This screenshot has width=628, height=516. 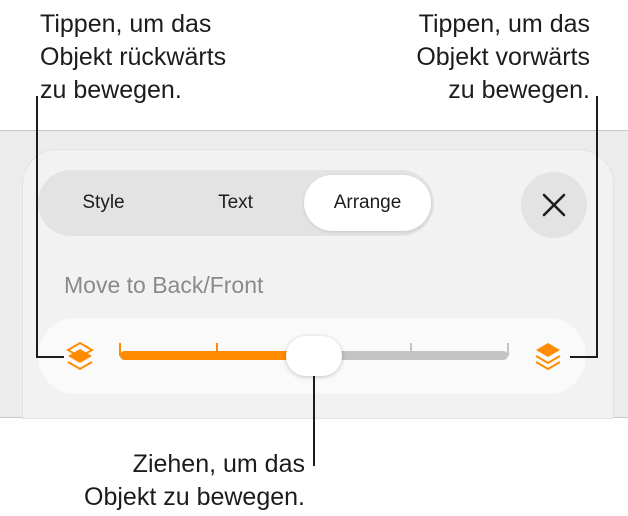 I want to click on move-forward-layers-icon, so click(x=548, y=357).